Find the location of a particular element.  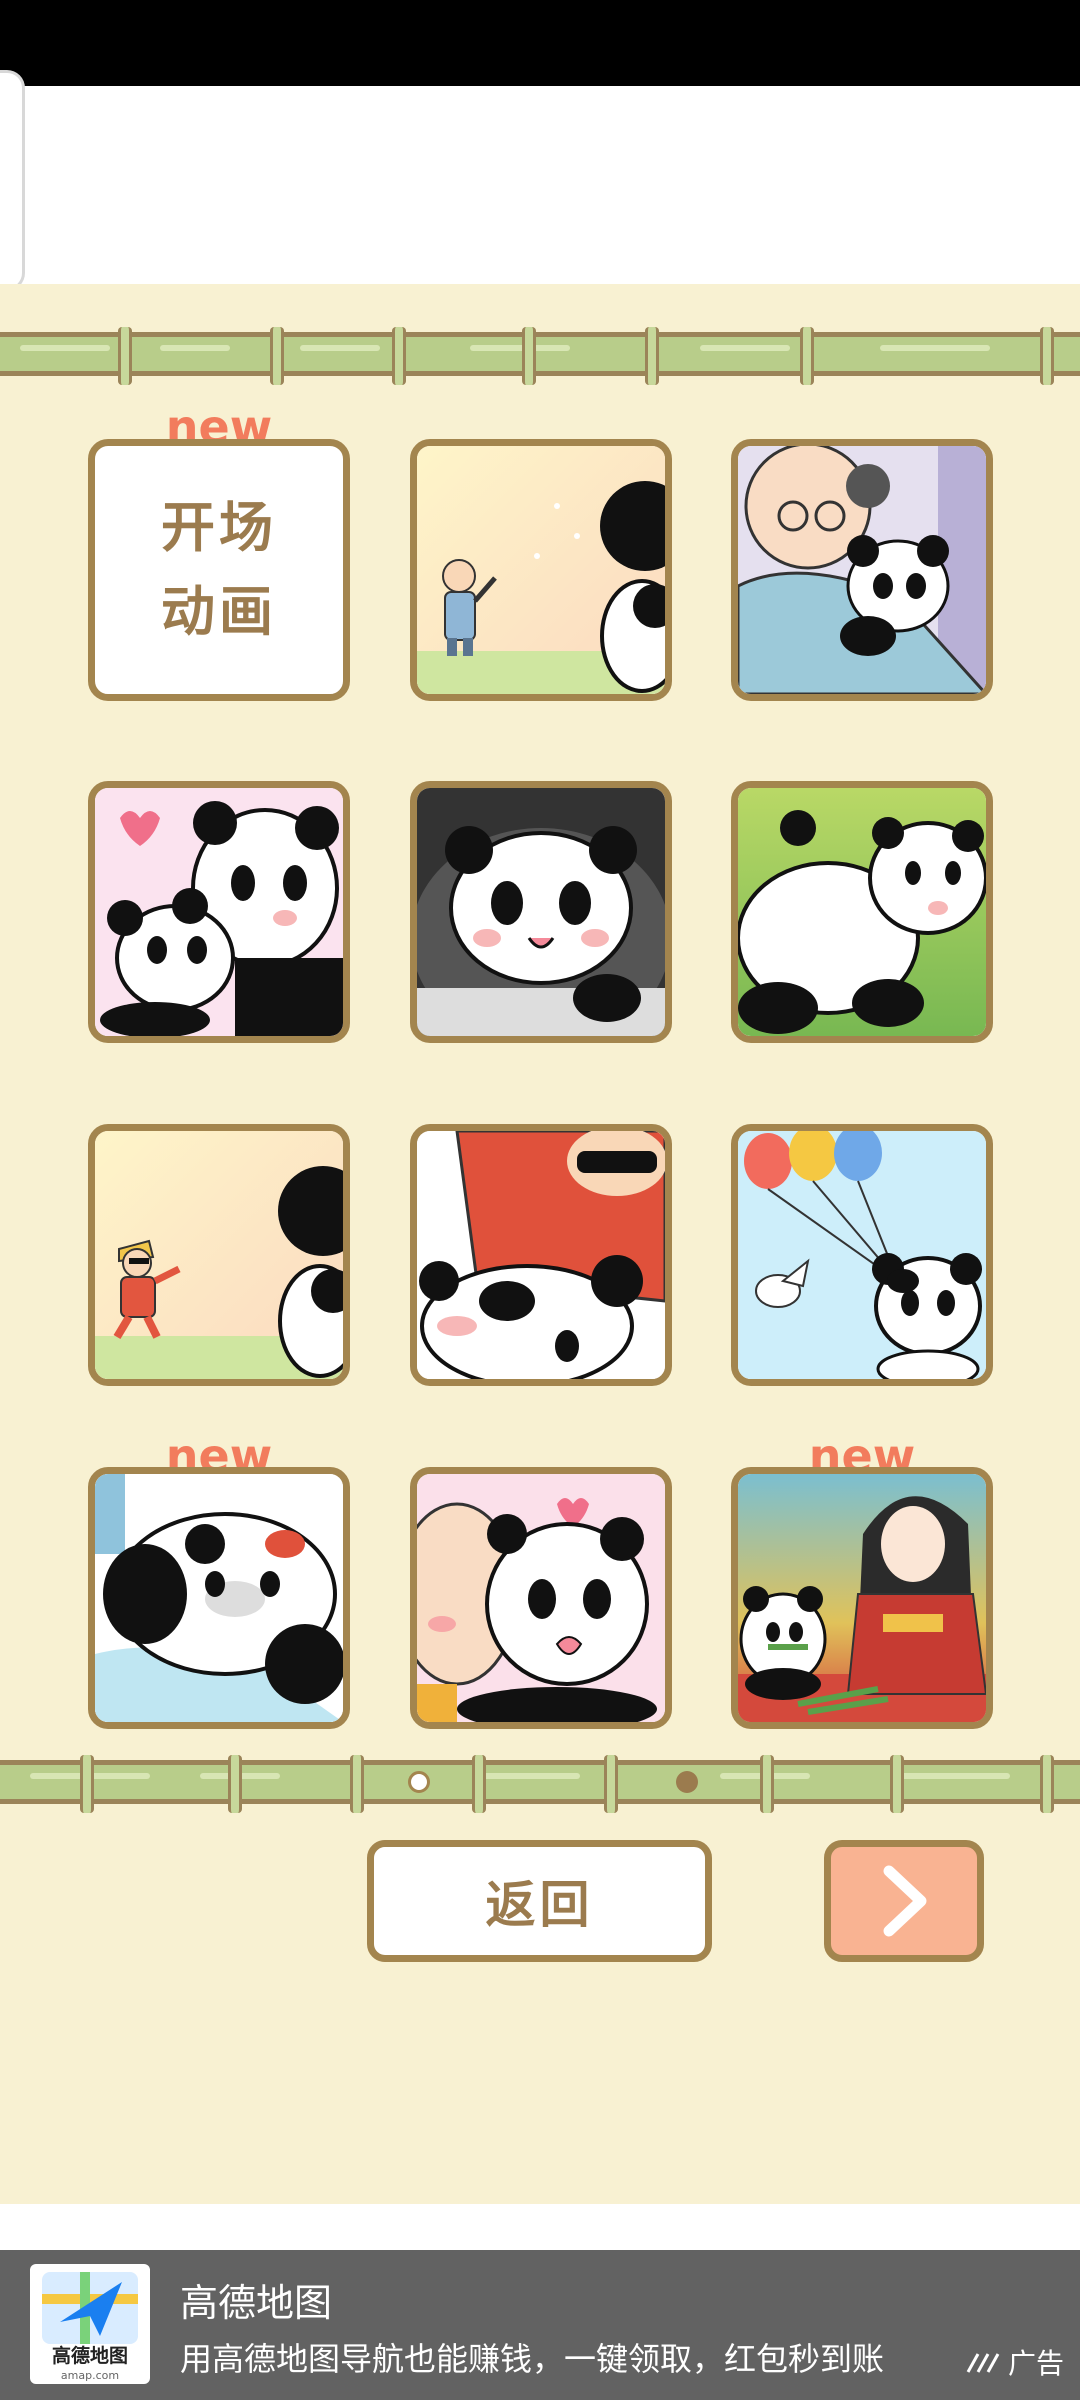

top-blank-area is located at coordinates (540, 185).